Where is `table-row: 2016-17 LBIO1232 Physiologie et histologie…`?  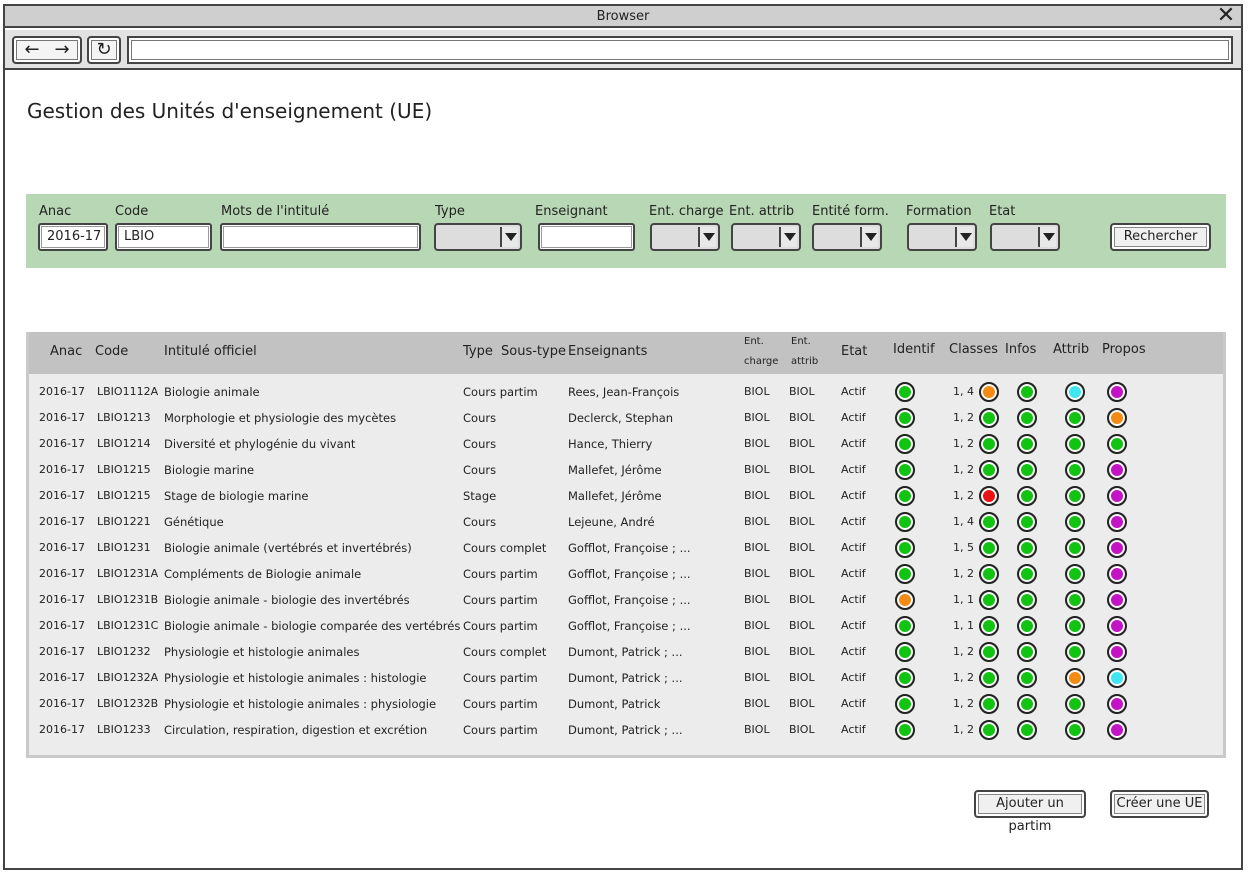 table-row: 2016-17 LBIO1232 Physiologie et histologie… is located at coordinates (626, 652).